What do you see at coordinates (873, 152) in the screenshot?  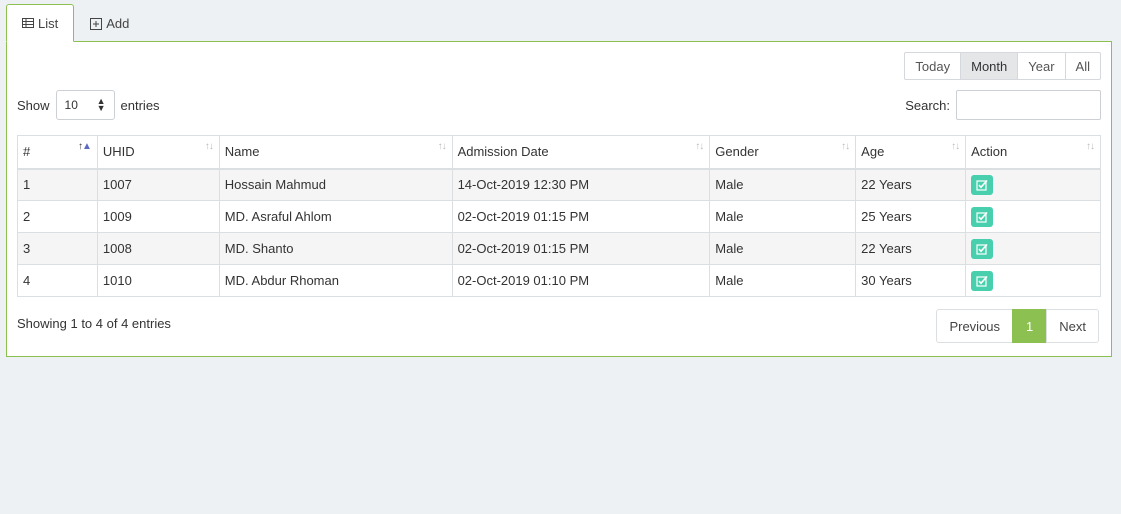 I see `column-label: Age` at bounding box center [873, 152].